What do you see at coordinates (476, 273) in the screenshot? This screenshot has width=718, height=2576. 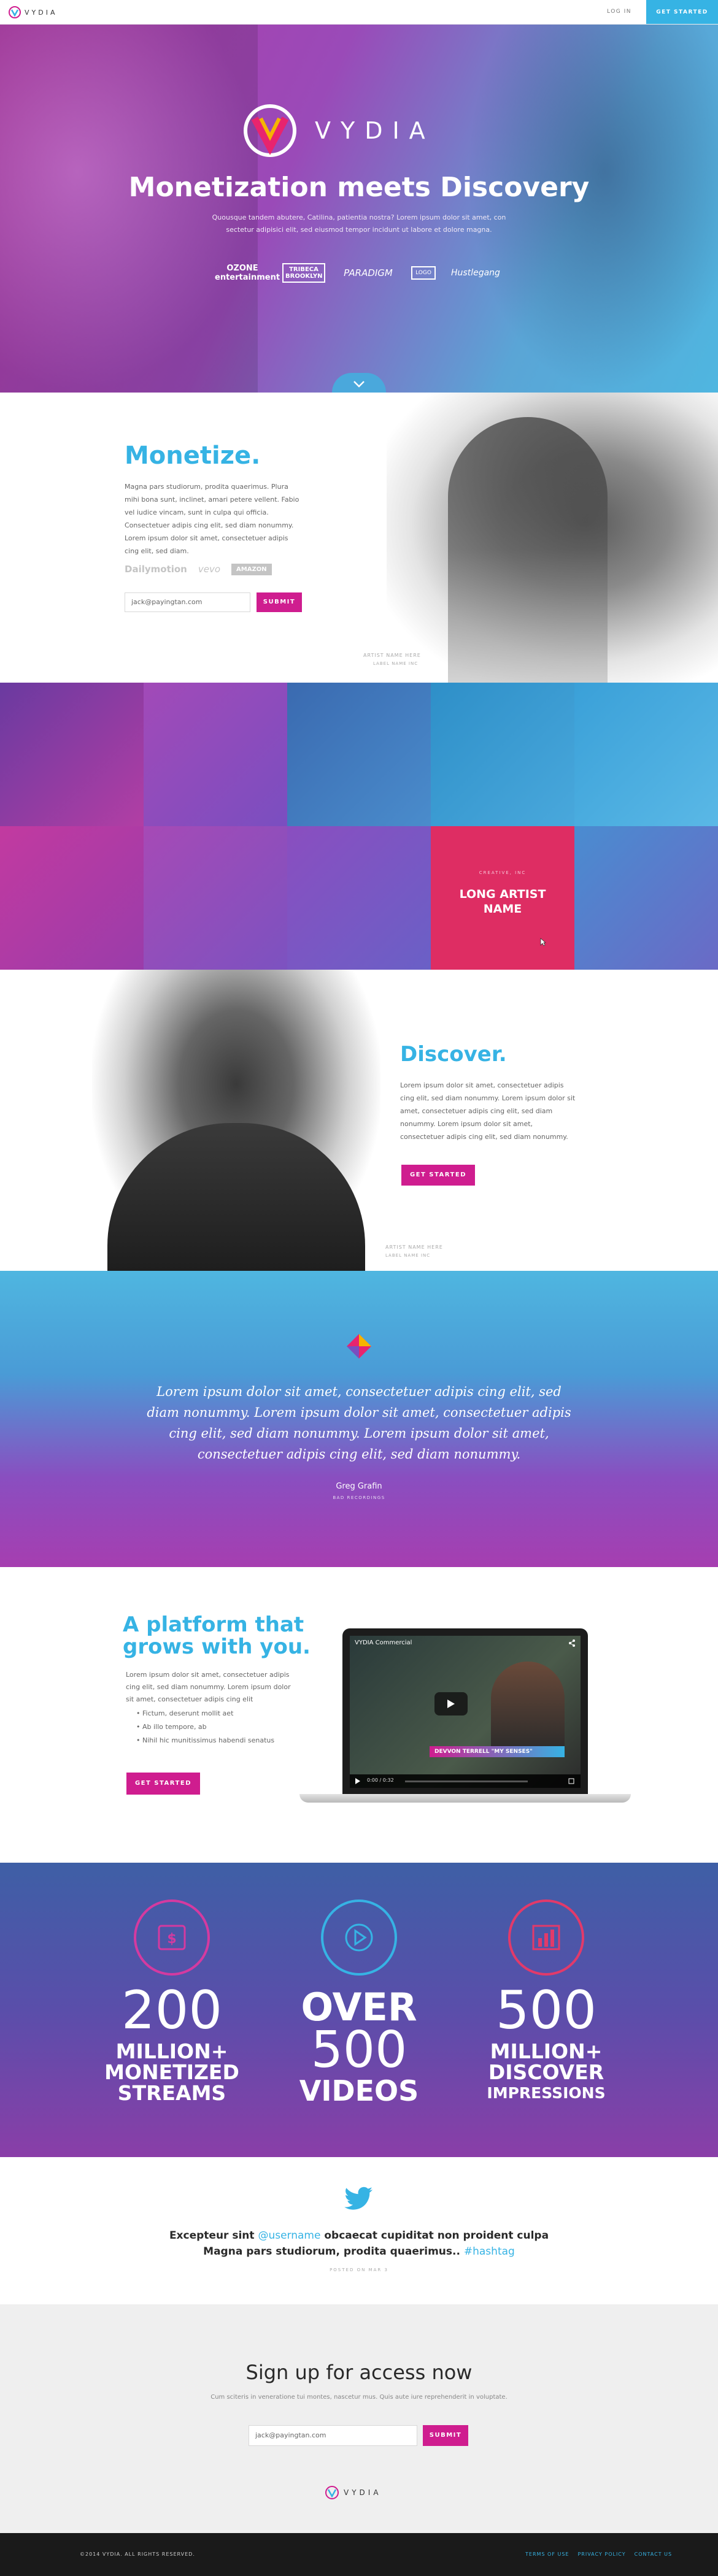 I see `logo-hustlegang: Hustlegang` at bounding box center [476, 273].